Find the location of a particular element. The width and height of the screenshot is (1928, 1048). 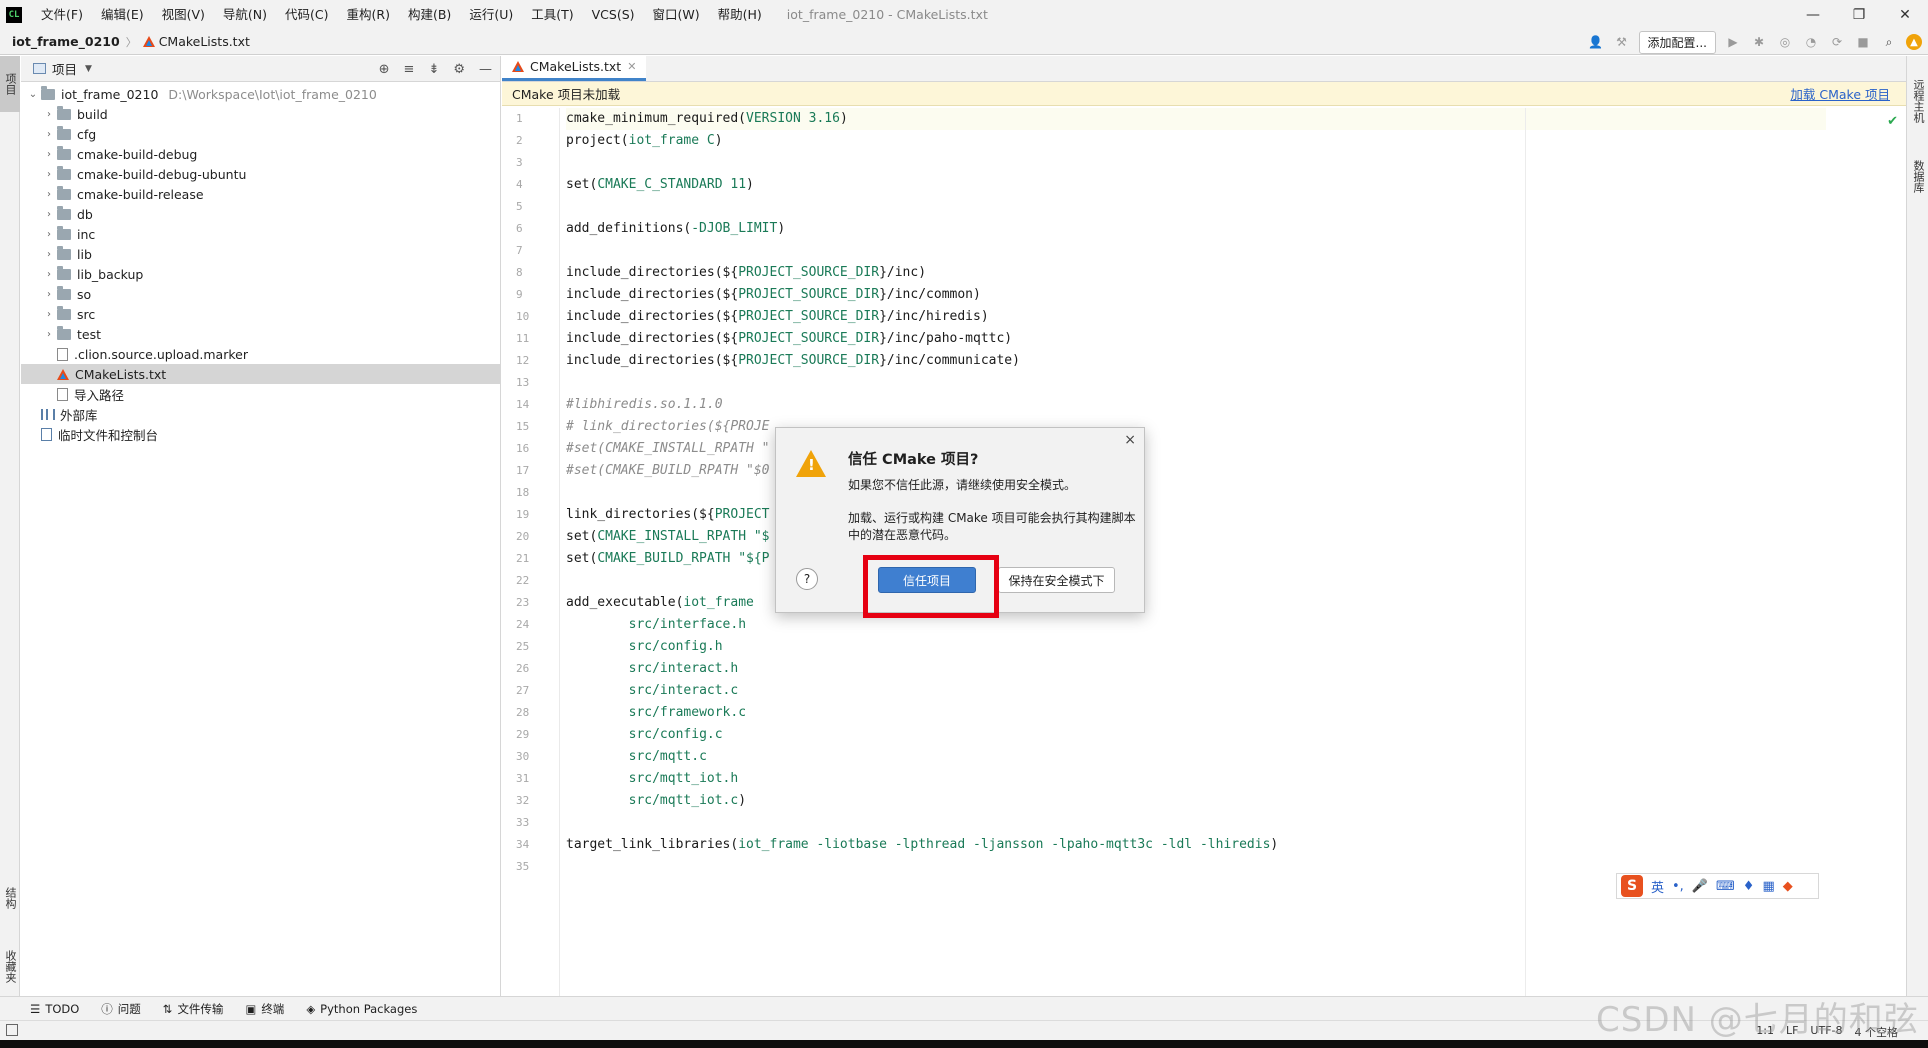

punctuation-icon: •, is located at coordinates (1678, 886).